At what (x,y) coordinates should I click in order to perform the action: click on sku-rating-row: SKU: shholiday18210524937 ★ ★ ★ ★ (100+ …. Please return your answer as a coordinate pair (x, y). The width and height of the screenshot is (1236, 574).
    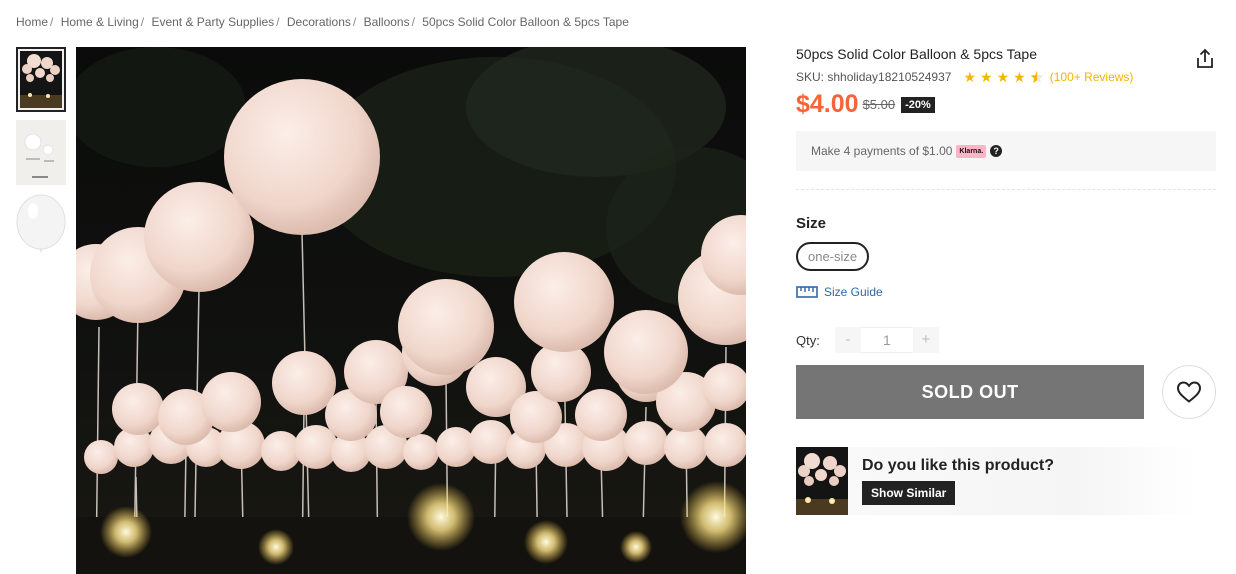
    Looking at the image, I should click on (1006, 77).